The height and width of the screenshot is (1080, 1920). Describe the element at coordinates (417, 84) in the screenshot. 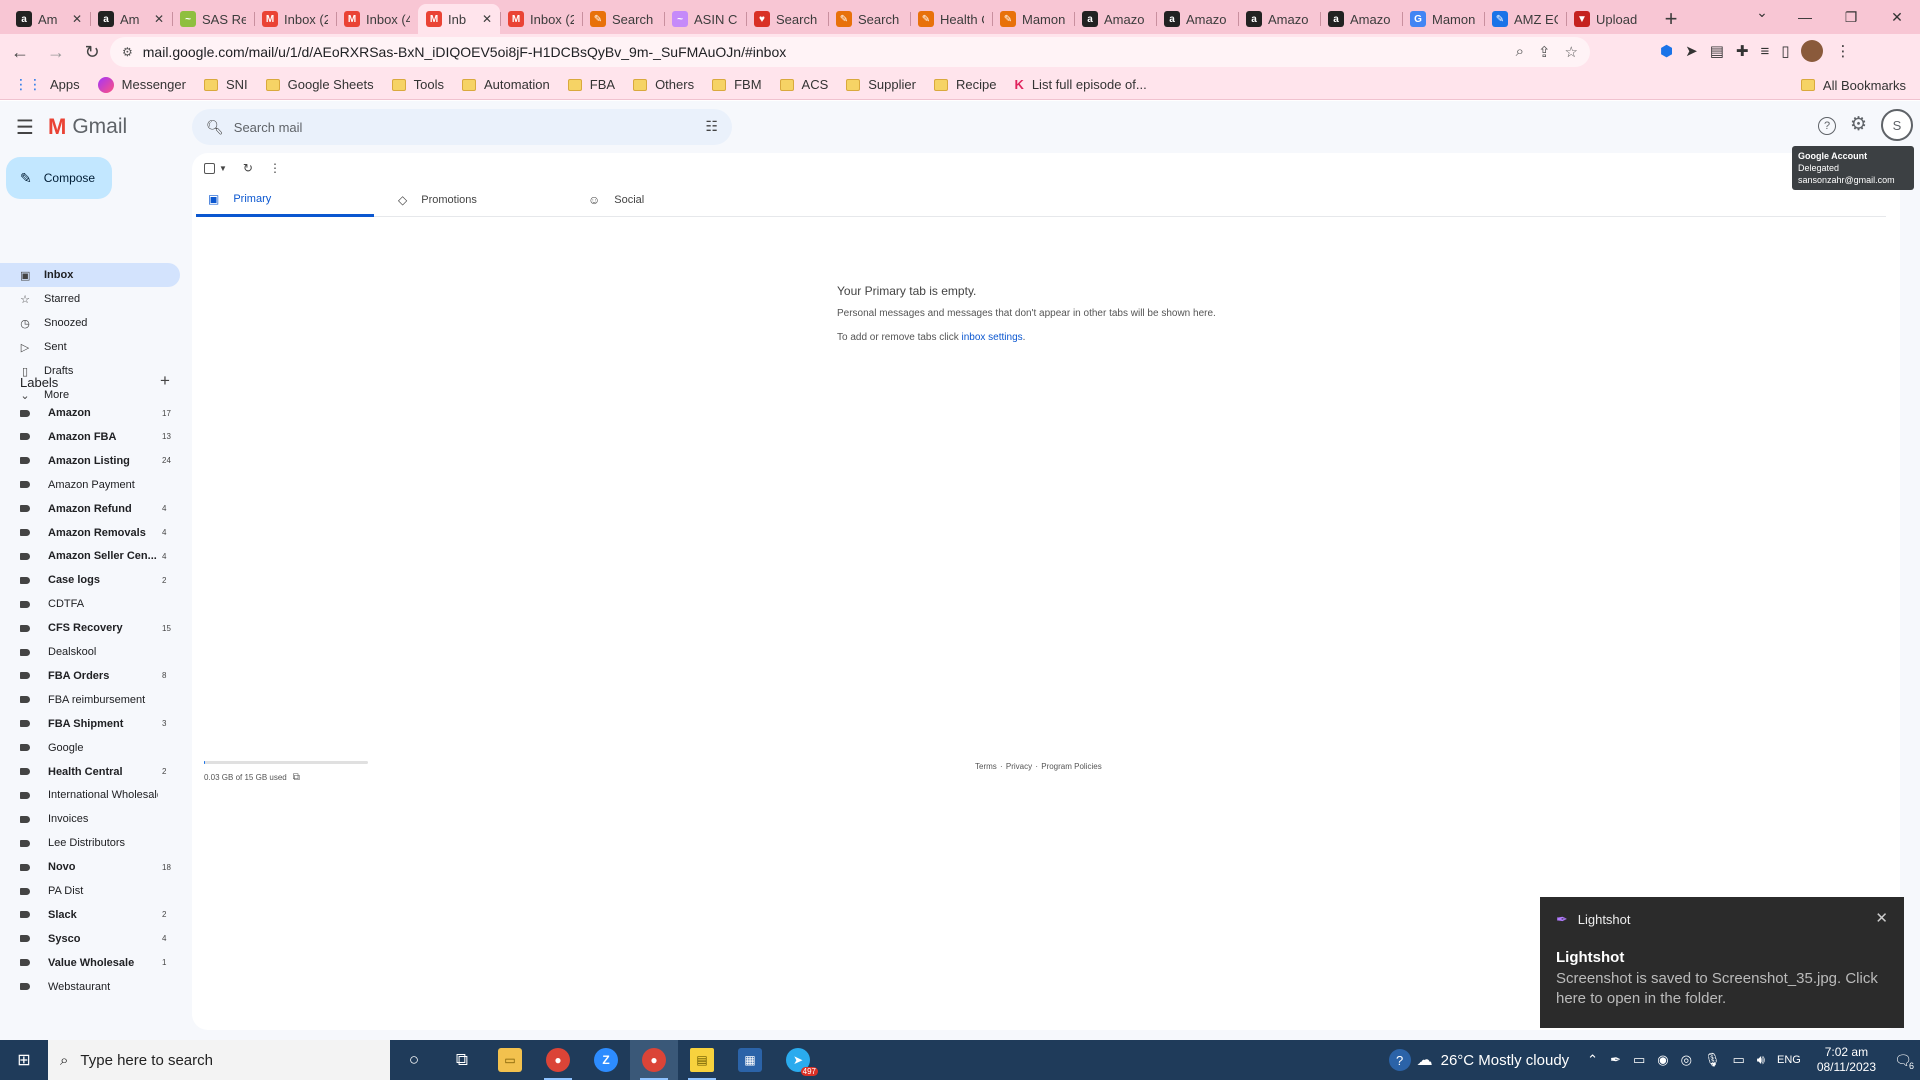

I see `bookmark-item: Tools` at that location.